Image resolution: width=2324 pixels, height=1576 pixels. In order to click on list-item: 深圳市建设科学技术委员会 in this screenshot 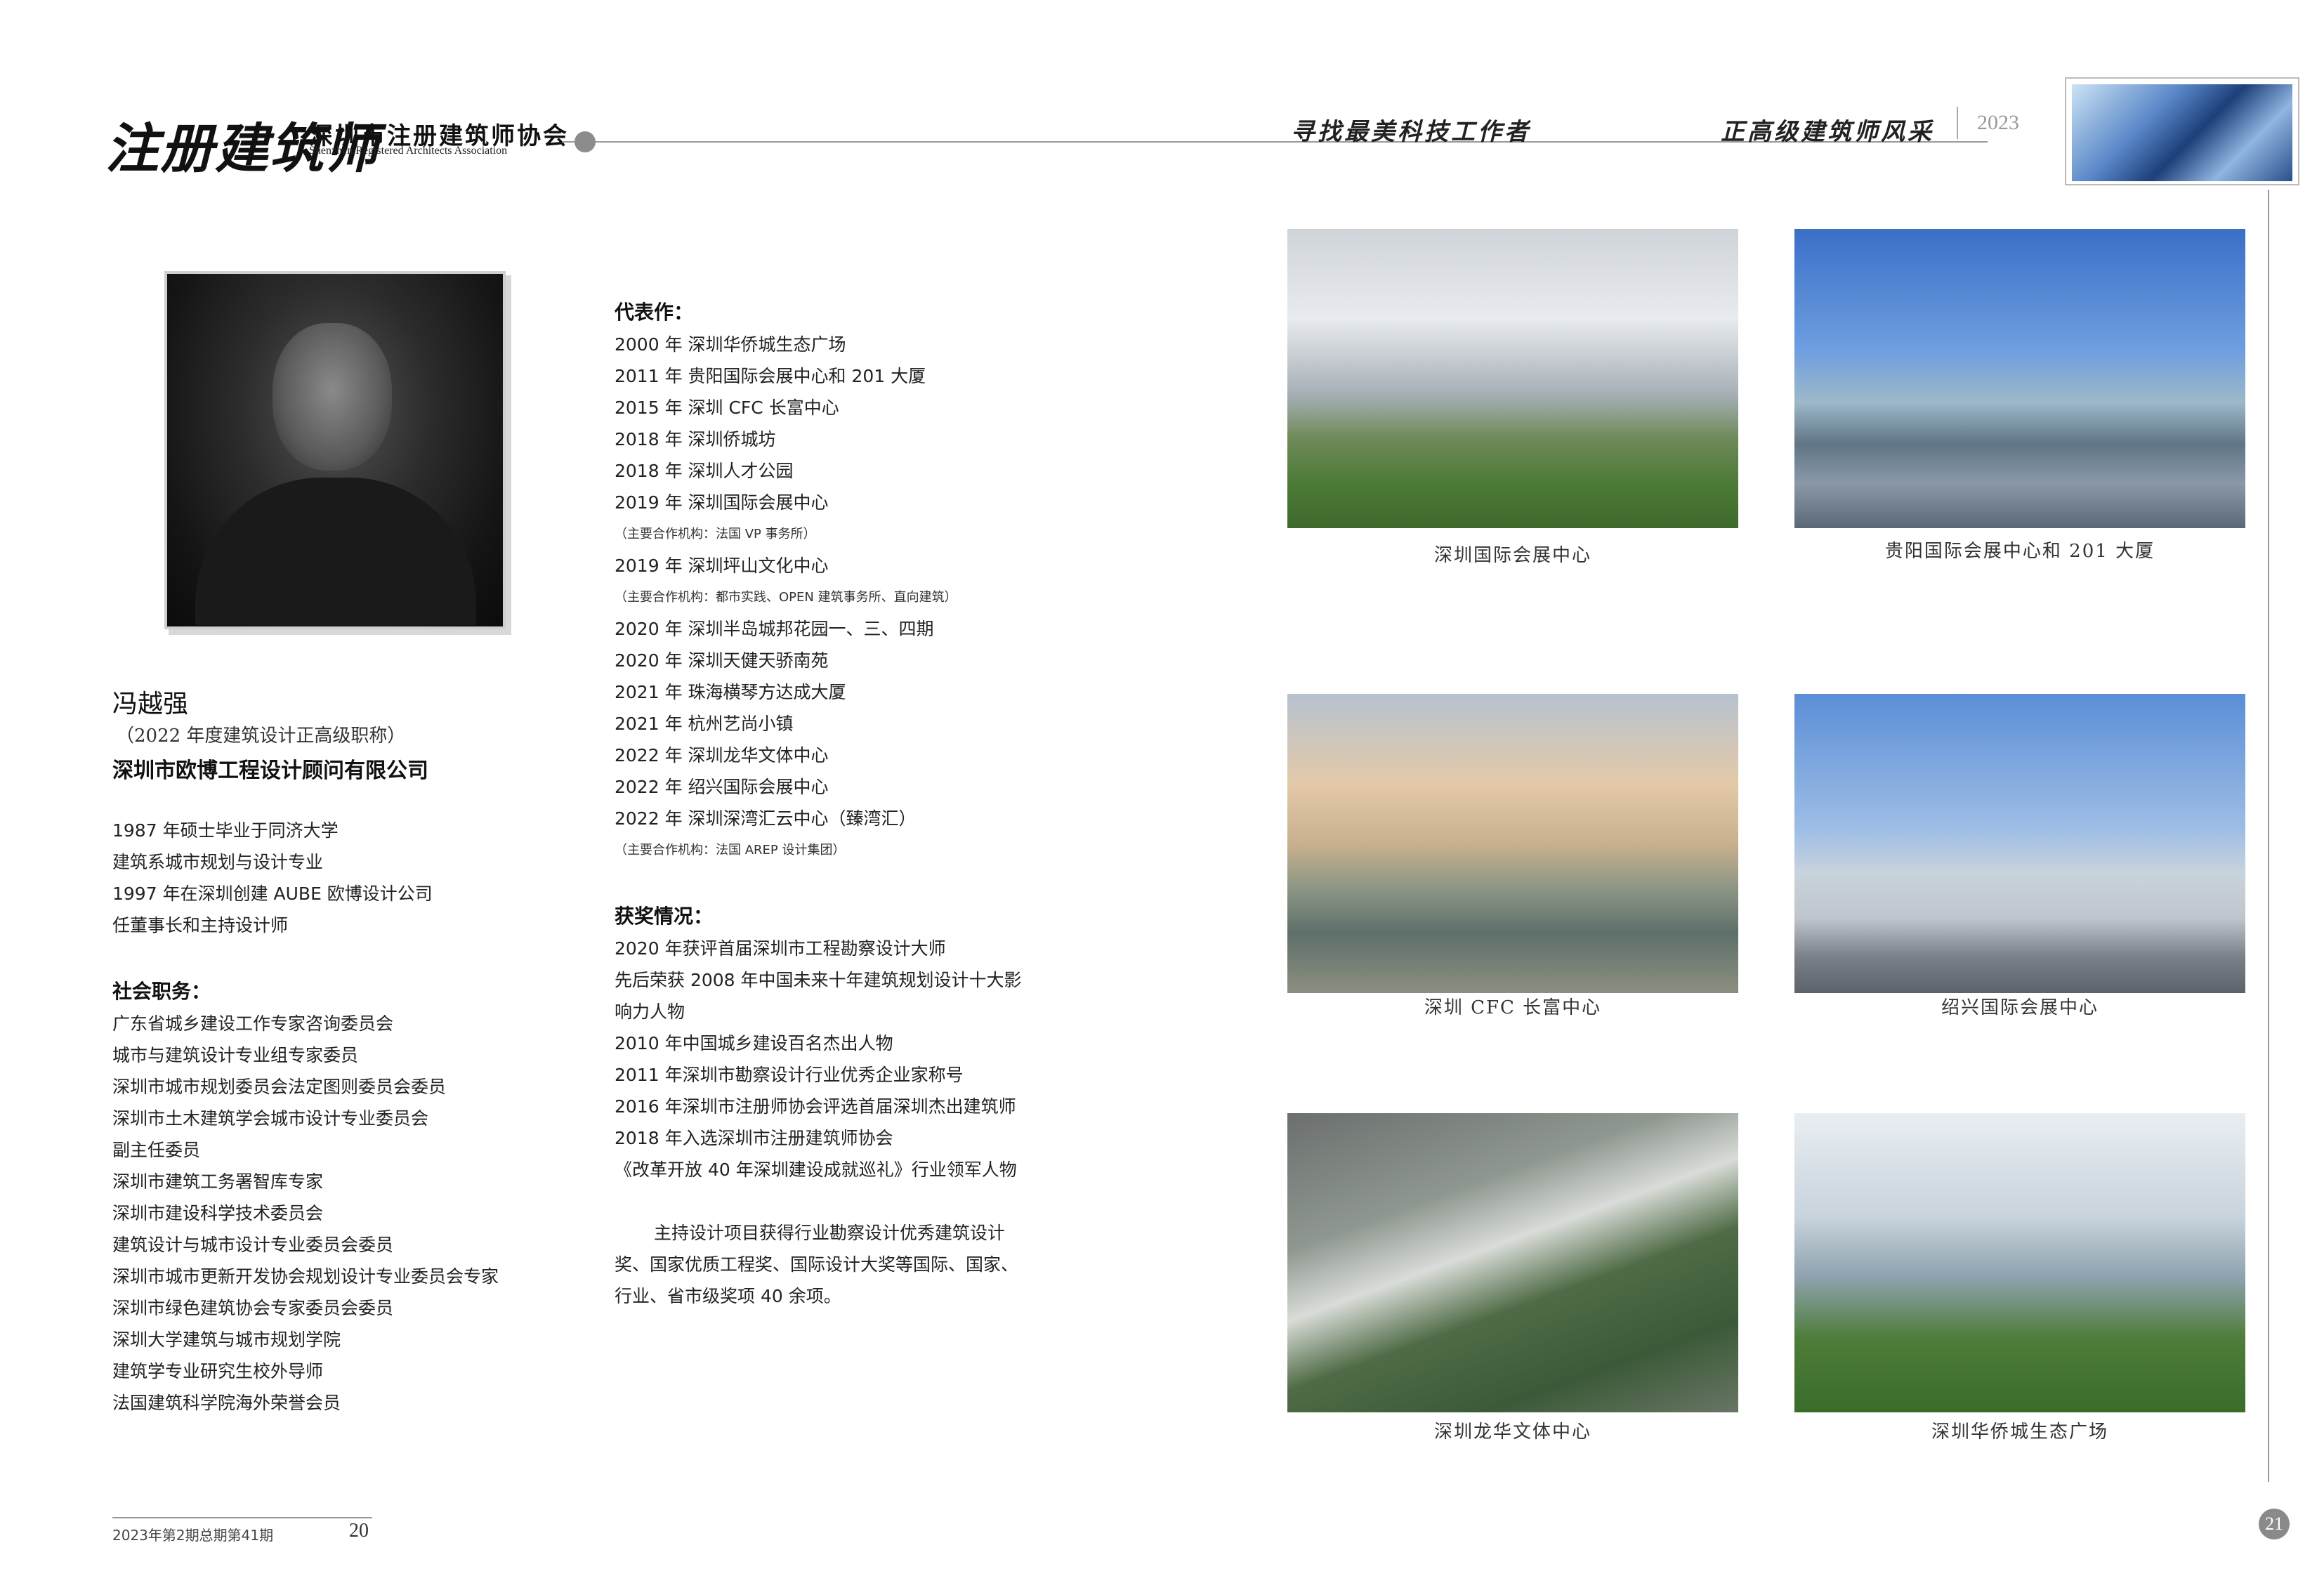, I will do `click(218, 1213)`.